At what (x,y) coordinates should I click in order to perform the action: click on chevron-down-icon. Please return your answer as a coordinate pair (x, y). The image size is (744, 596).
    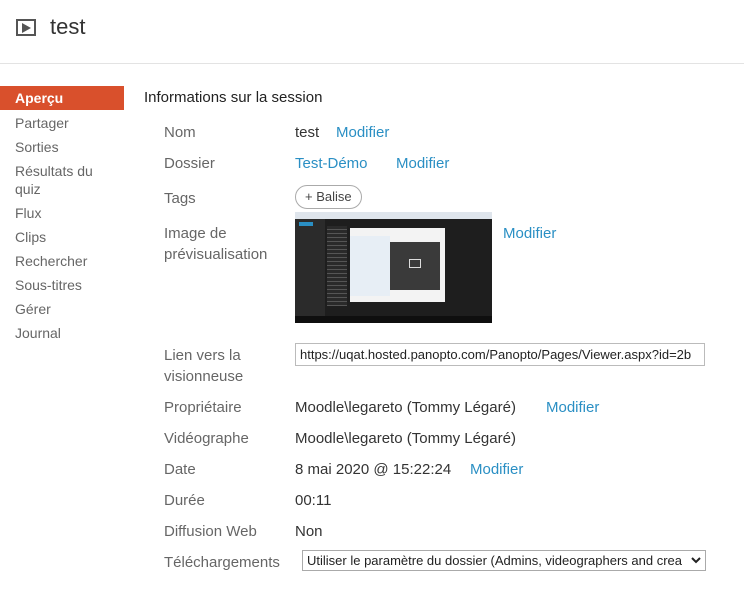
    Looking at the image, I should click on (696, 560).